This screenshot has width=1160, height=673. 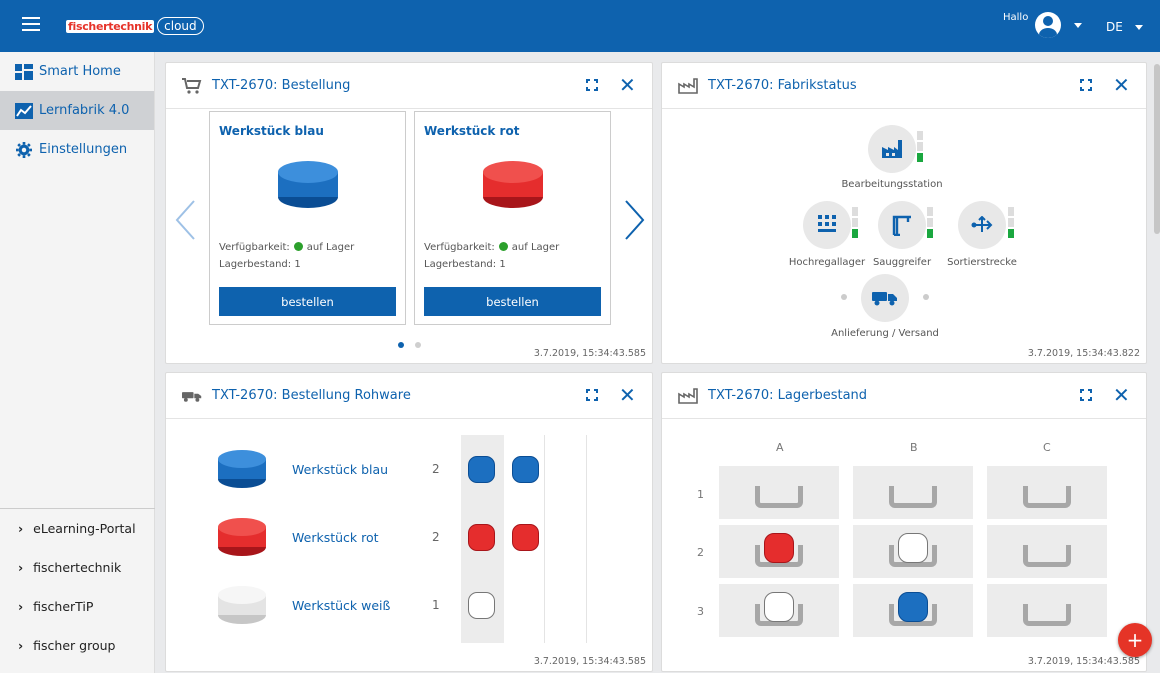 I want to click on link-label: fischertechnik, so click(x=77, y=567).